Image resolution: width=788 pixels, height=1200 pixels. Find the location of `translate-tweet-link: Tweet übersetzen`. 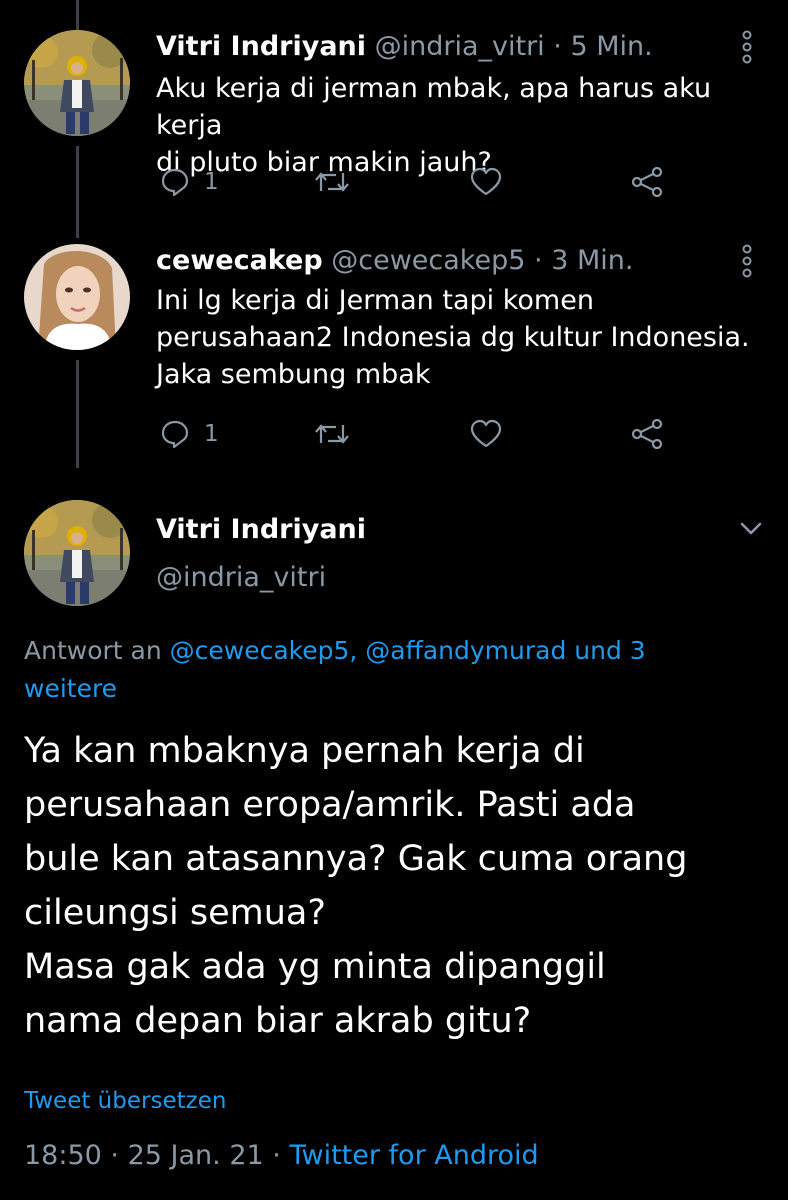

translate-tweet-link: Tweet übersetzen is located at coordinates (125, 1101).